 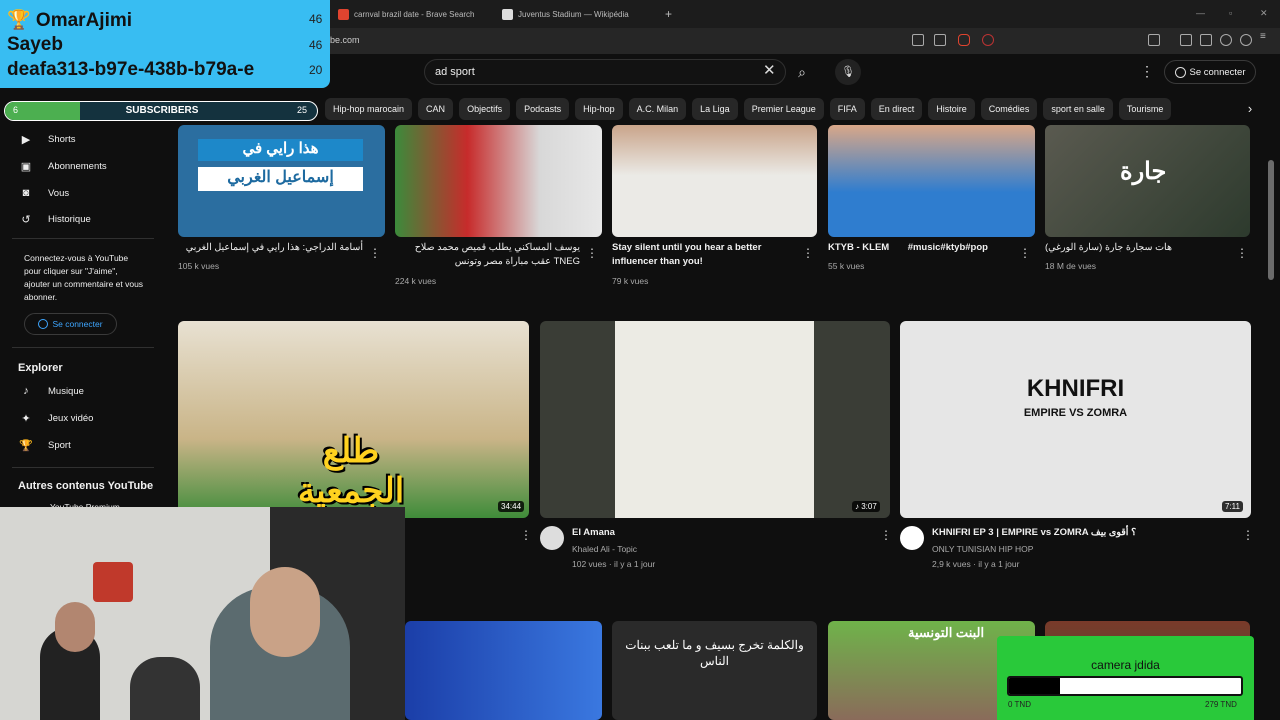 I want to click on overlay-count: 46, so click(x=316, y=19).